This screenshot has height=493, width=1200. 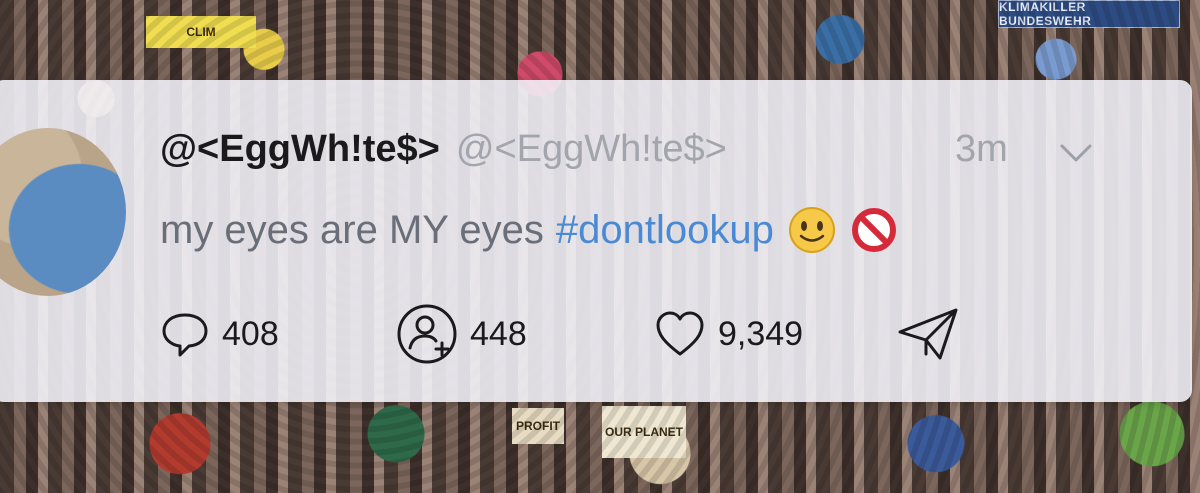 I want to click on tweet-body: my eyes are MY eyes #dontlookup, so click(x=529, y=230).